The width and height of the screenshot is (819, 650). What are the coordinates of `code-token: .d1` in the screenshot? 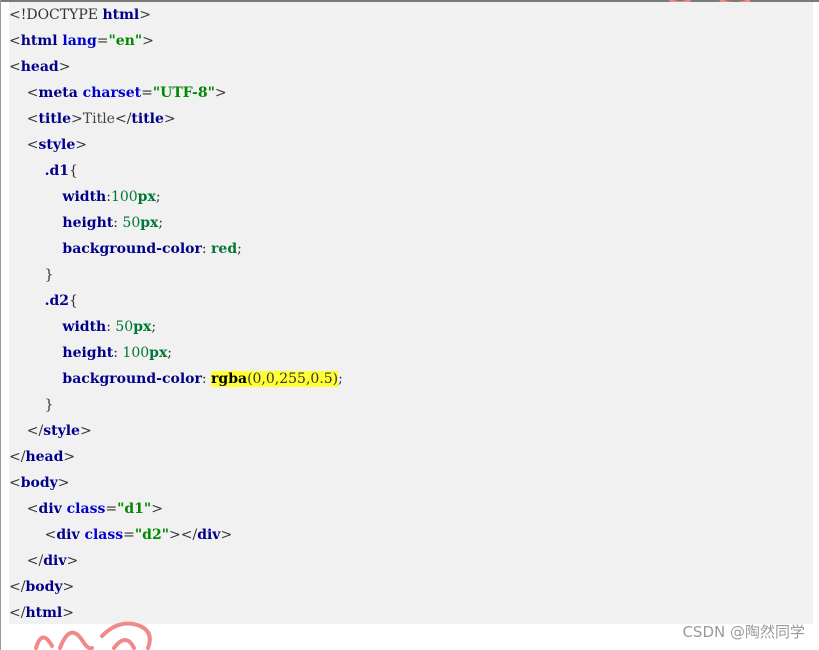 It's located at (57, 171).